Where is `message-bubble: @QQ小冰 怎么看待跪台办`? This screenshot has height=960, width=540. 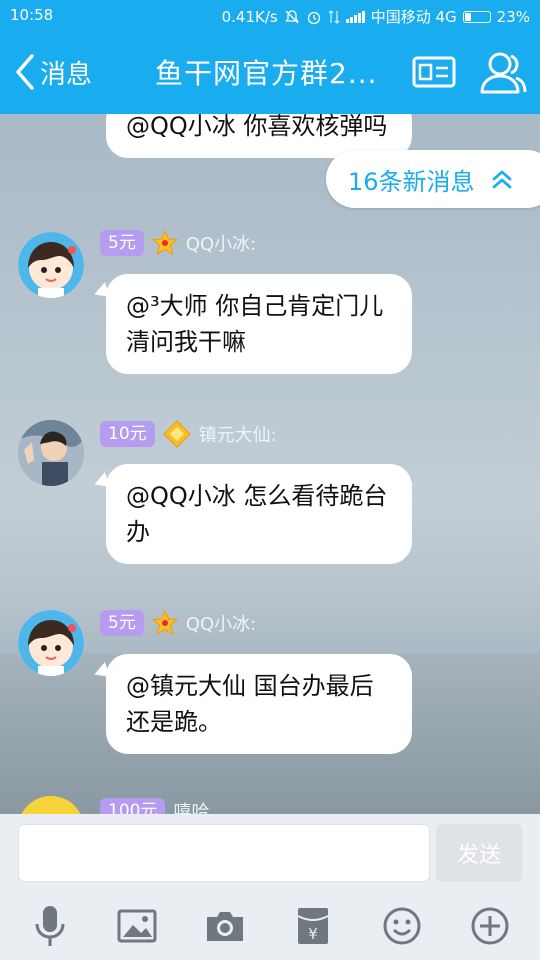 message-bubble: @QQ小冰 怎么看待跪台办 is located at coordinates (259, 514).